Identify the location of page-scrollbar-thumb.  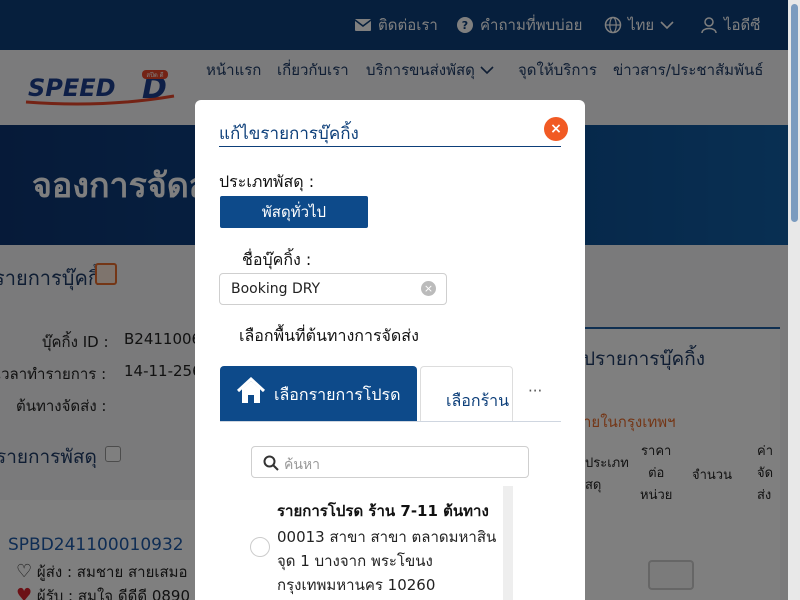
(794, 113).